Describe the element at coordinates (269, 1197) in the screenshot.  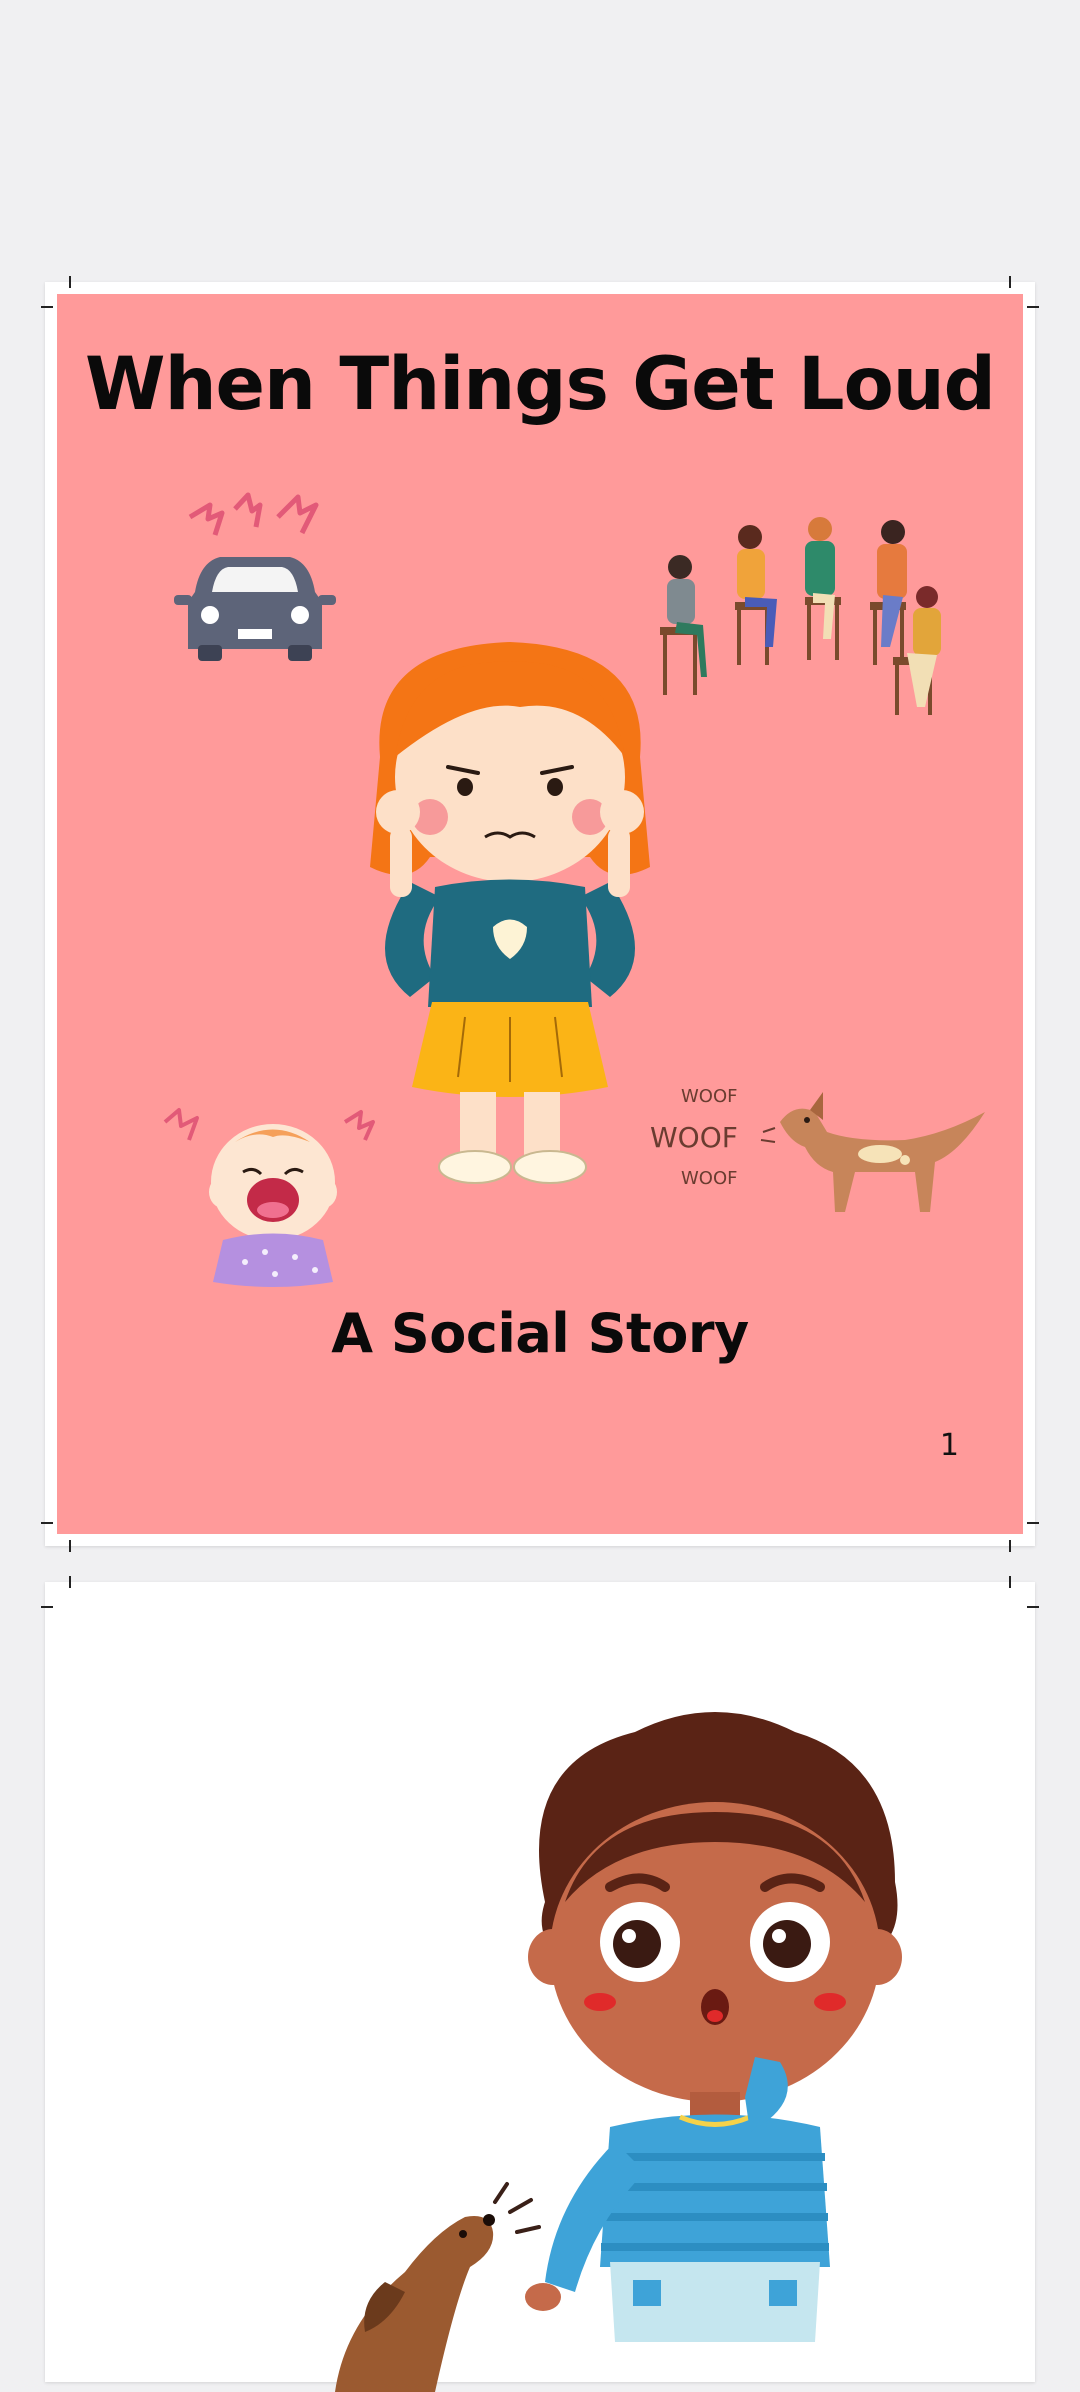
I see `crying-baby-icon` at that location.